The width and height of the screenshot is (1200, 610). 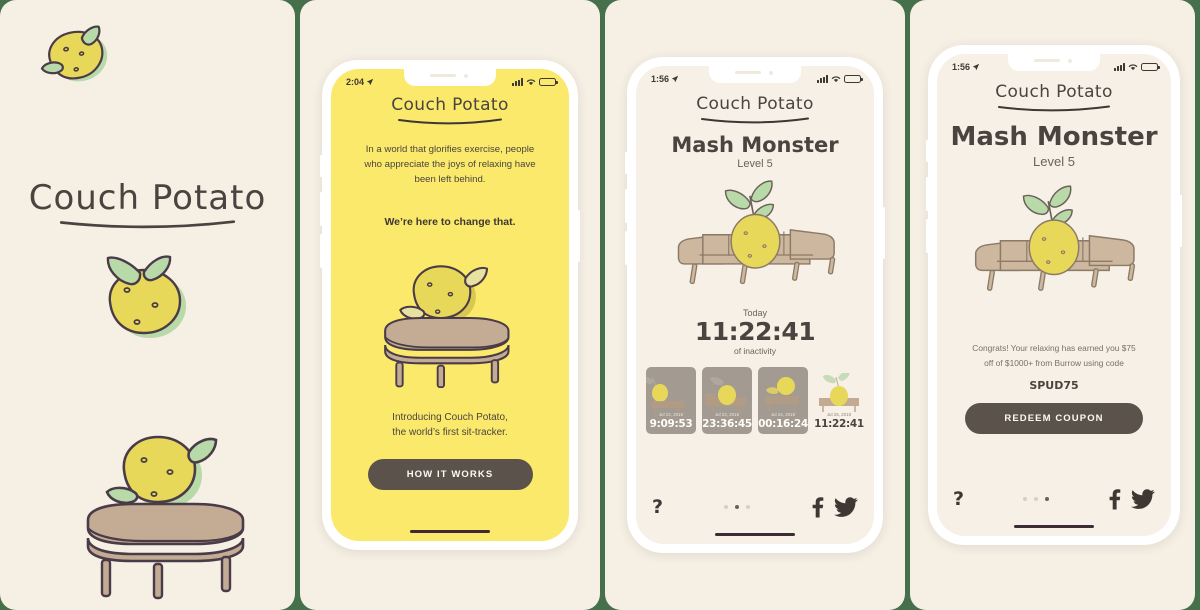 What do you see at coordinates (147, 198) in the screenshot?
I see `page-title: Couch Potato` at bounding box center [147, 198].